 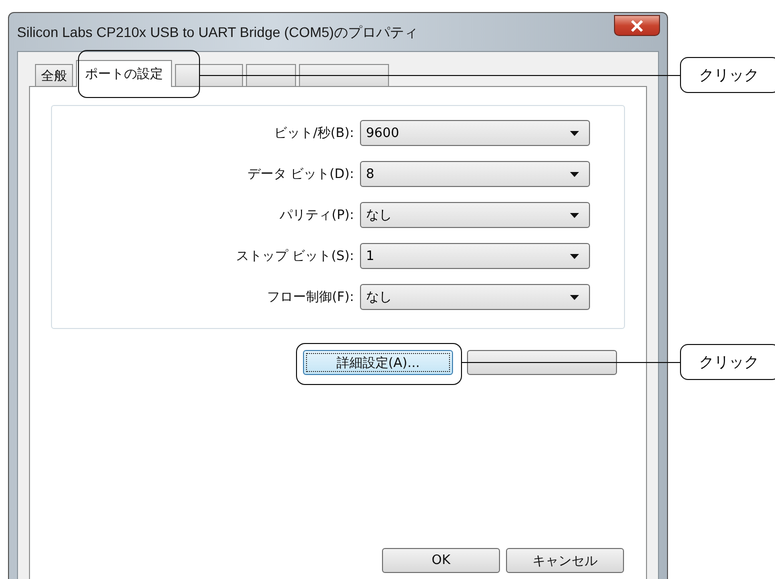 I want to click on close-icon, so click(x=637, y=26).